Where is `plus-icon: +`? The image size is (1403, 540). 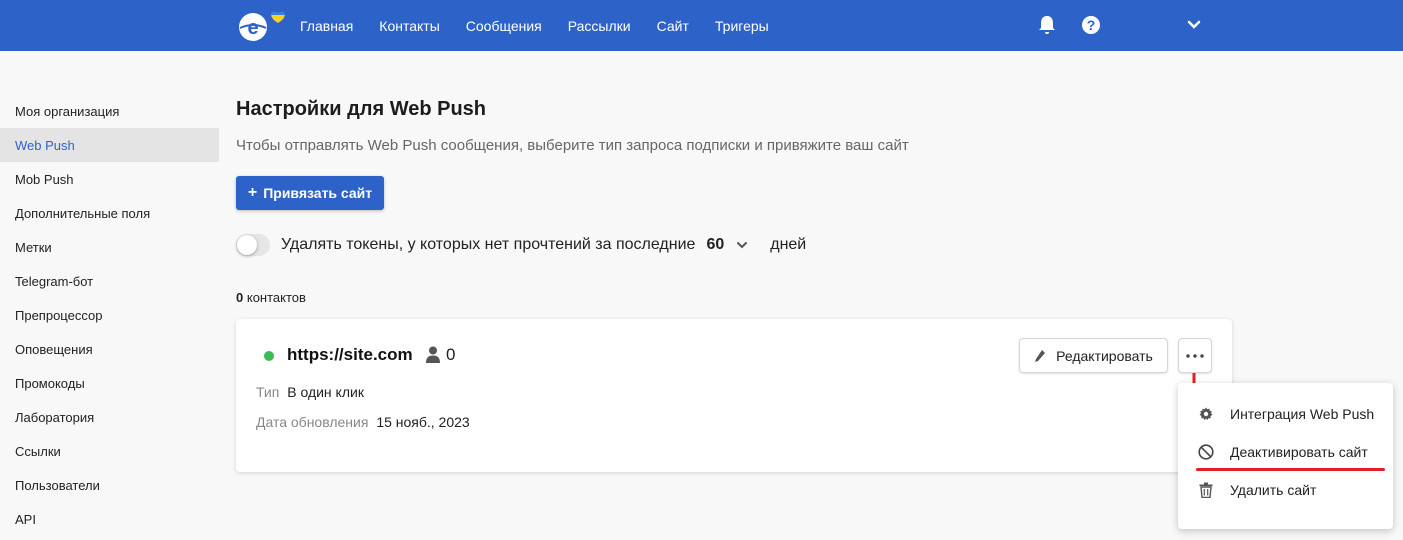 plus-icon: + is located at coordinates (252, 192).